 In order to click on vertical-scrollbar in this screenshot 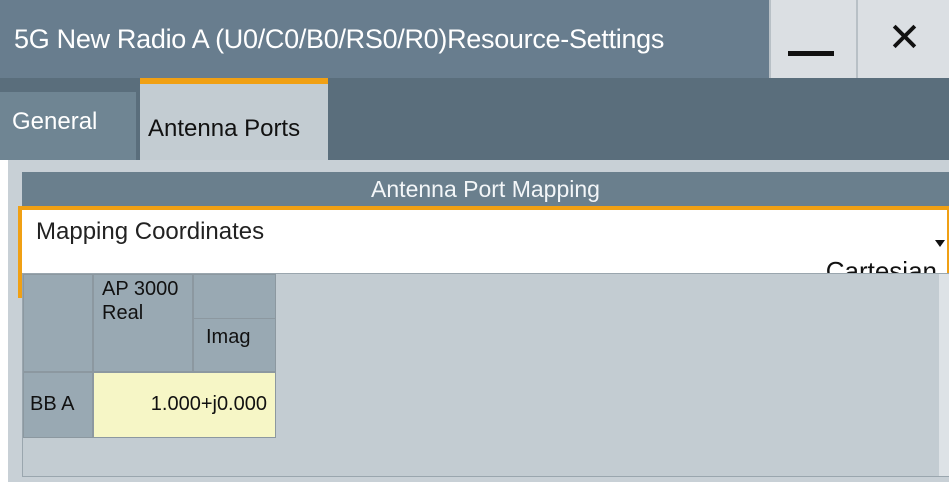, I will do `click(944, 375)`.